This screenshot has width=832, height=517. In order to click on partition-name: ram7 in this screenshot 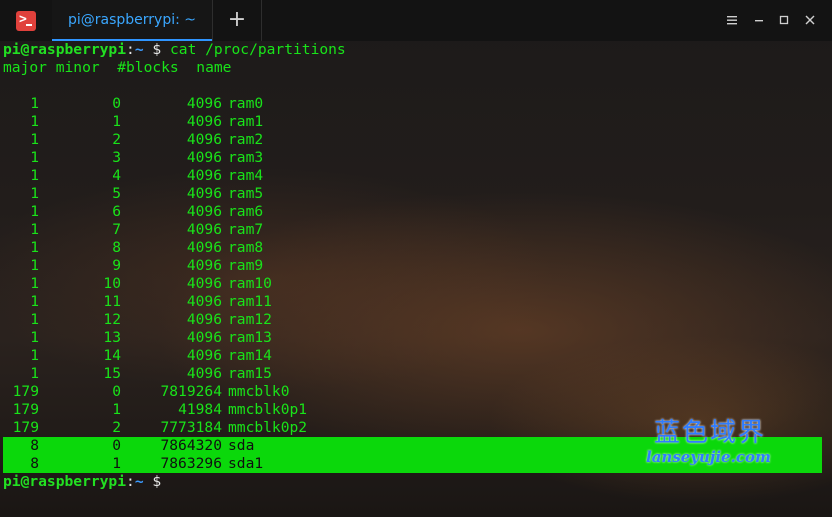, I will do `click(246, 229)`.